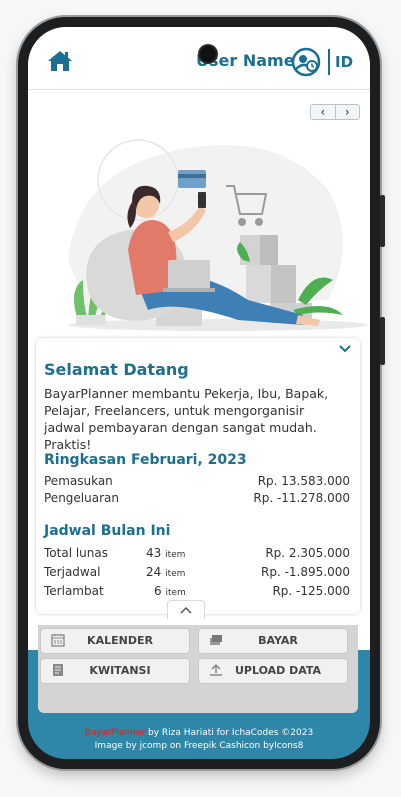 The width and height of the screenshot is (401, 797). What do you see at coordinates (344, 62) in the screenshot?
I see `language-toggle: ID` at bounding box center [344, 62].